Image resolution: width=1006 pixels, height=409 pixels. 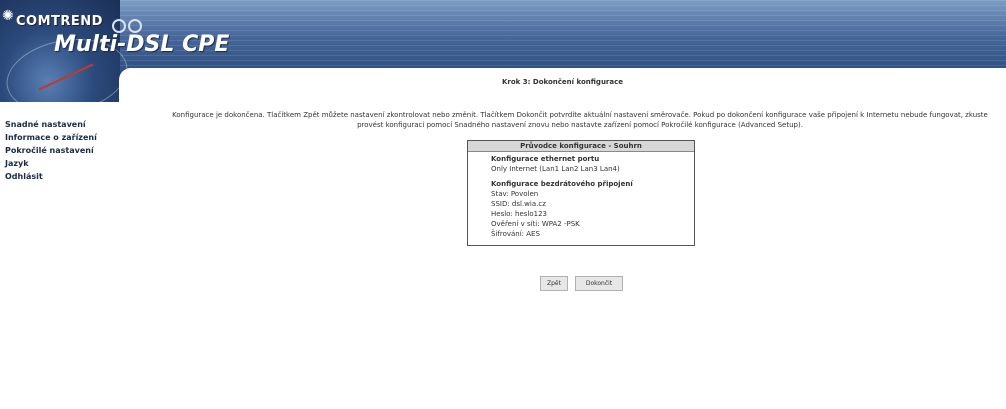 What do you see at coordinates (581, 146) in the screenshot?
I see `summary-header: Průvodce konfigurace - Souhrn` at bounding box center [581, 146].